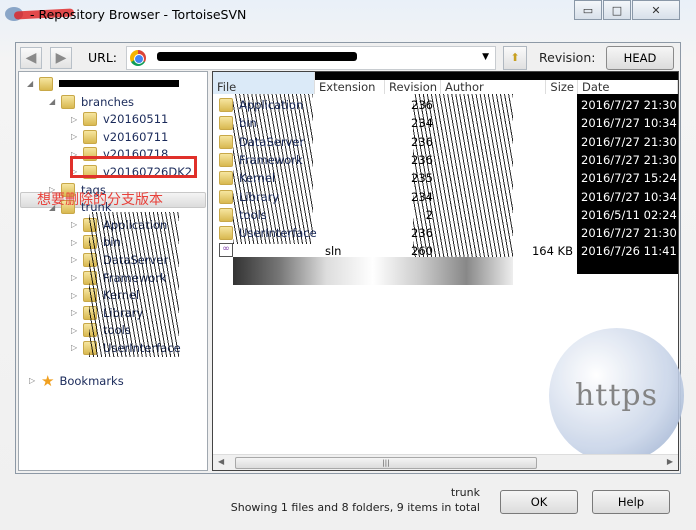  What do you see at coordinates (76, 380) in the screenshot?
I see `tree-item-bookmarks: ▷ ★ Bookmarks` at bounding box center [76, 380].